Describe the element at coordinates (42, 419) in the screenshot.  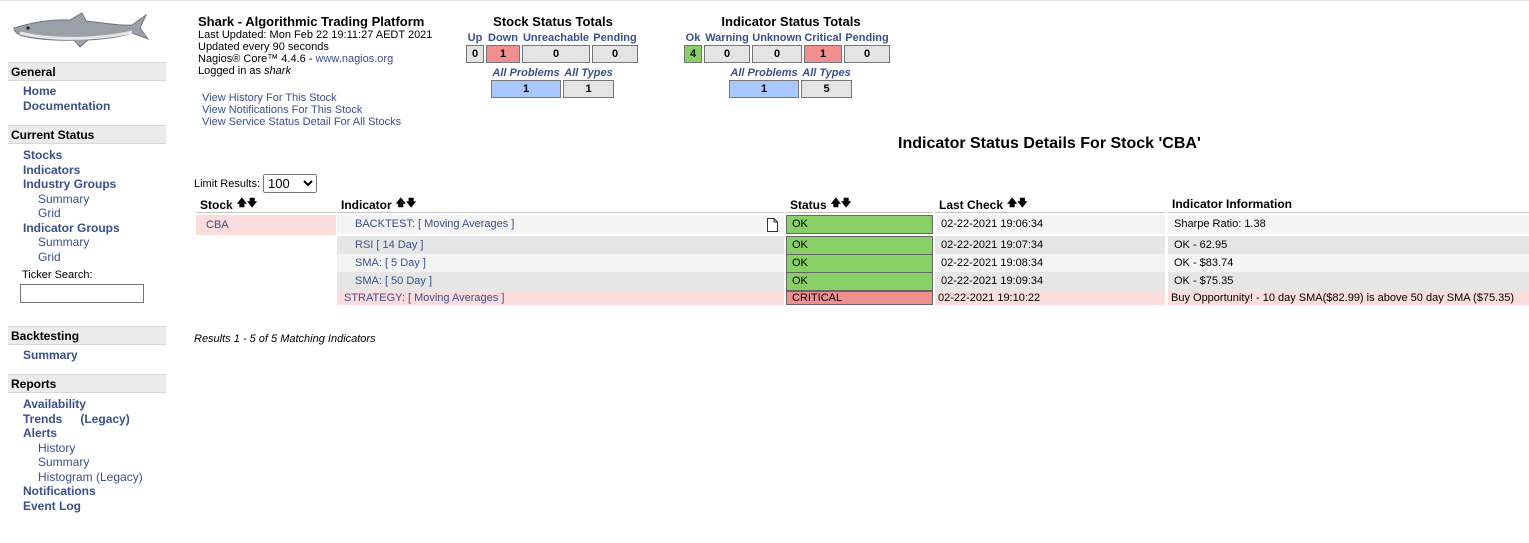
I see `nav-trends: Trends` at that location.